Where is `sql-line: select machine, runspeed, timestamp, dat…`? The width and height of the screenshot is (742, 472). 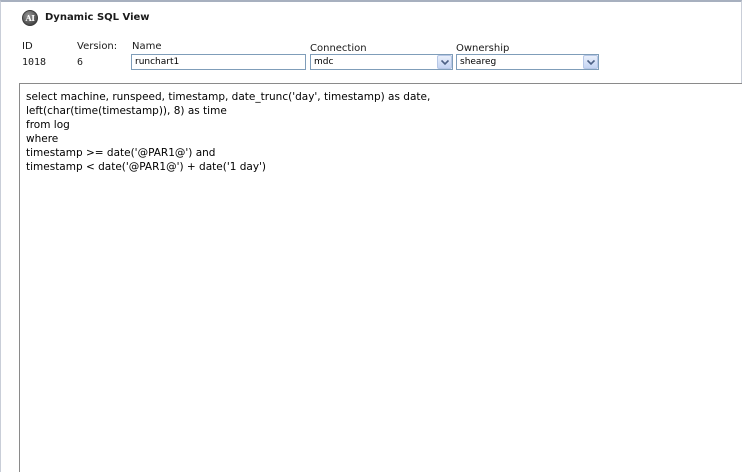
sql-line: select machine, runspeed, timestamp, dat… is located at coordinates (228, 97).